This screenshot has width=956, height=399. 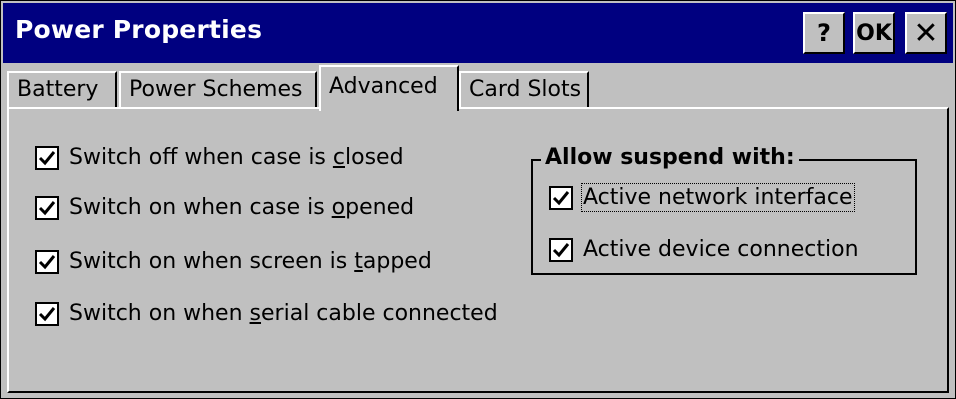 What do you see at coordinates (524, 90) in the screenshot?
I see `tab-card-slots: Card Slots` at bounding box center [524, 90].